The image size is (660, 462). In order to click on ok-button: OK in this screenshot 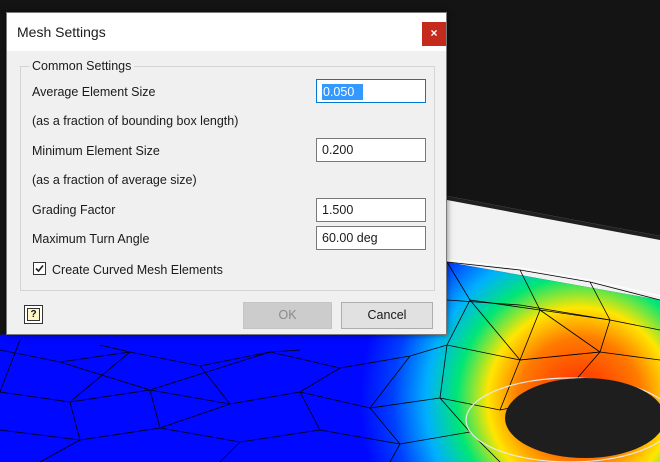, I will do `click(287, 315)`.